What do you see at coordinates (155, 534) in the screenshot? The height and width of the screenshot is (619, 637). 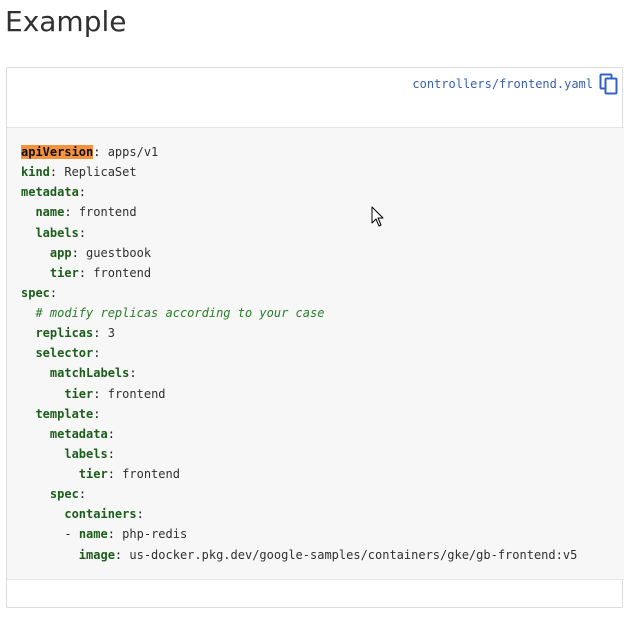 I see `yaml-value: php-redis` at bounding box center [155, 534].